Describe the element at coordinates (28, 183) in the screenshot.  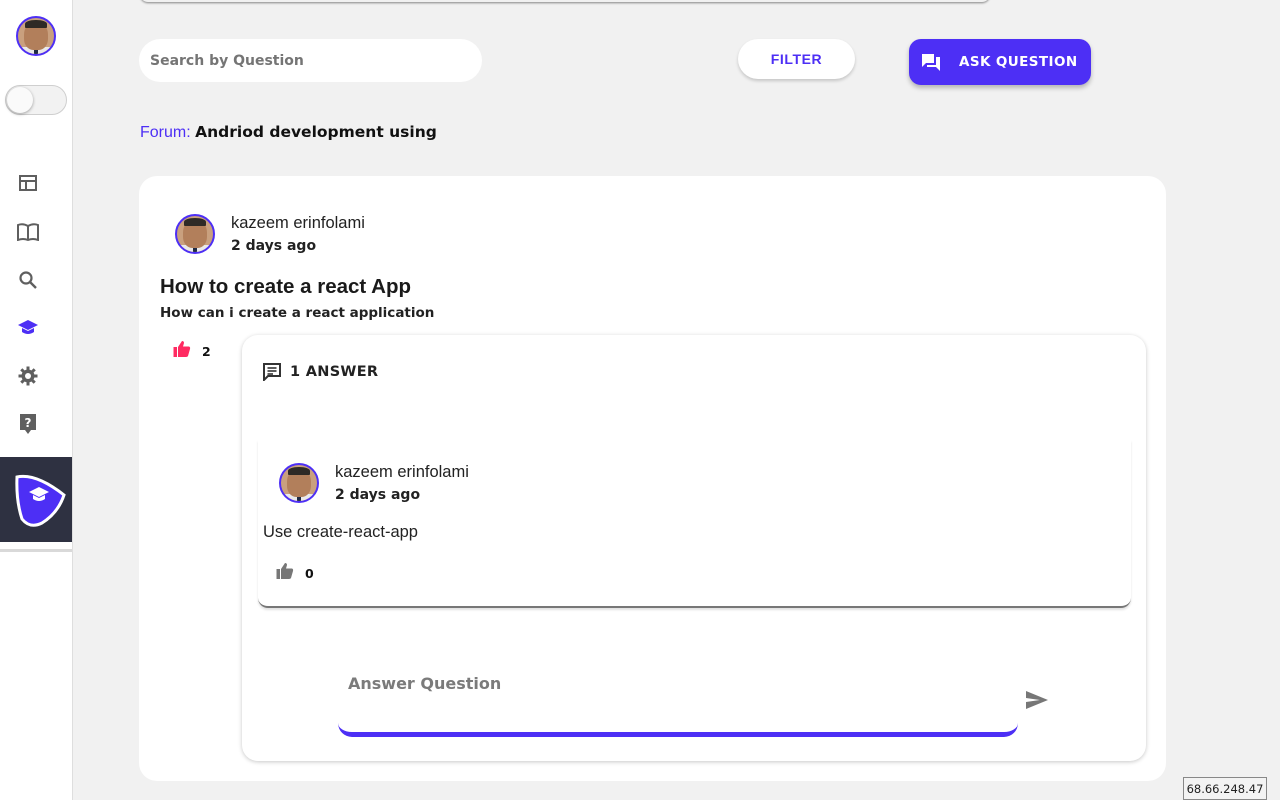
I see `dashboard-icon` at that location.